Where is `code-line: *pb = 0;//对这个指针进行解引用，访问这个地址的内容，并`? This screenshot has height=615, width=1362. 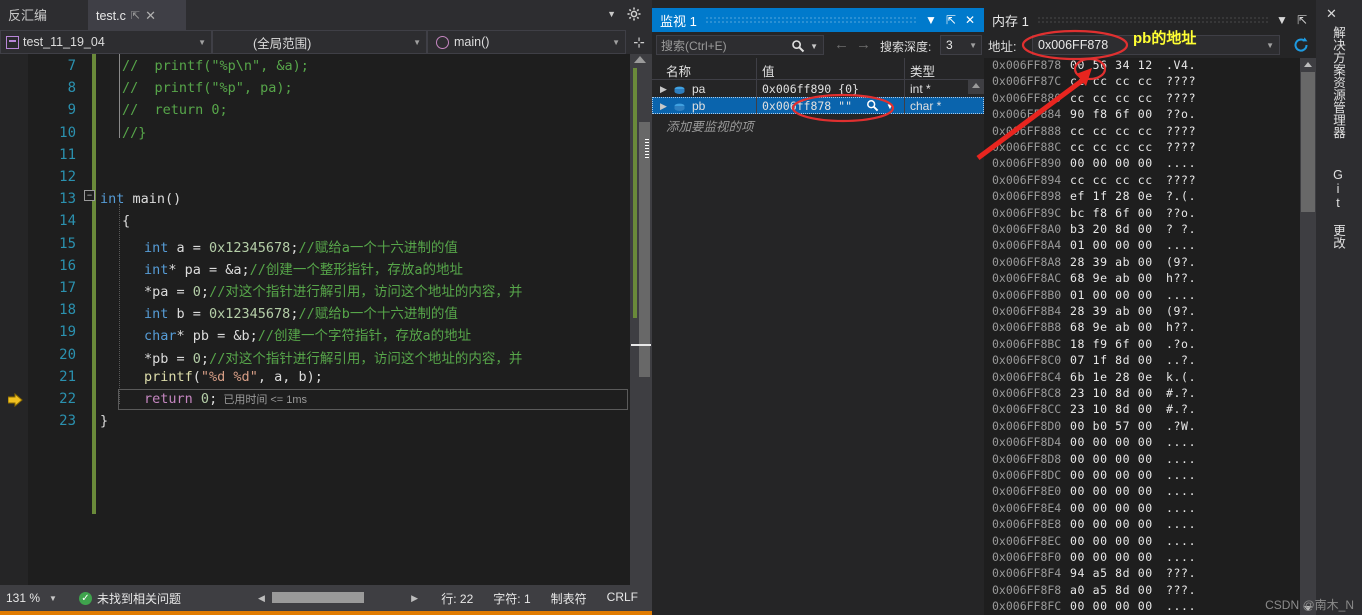
code-line: *pb = 0;//对这个指针进行解引用，访问这个地址的内容，并 is located at coordinates (311, 357).